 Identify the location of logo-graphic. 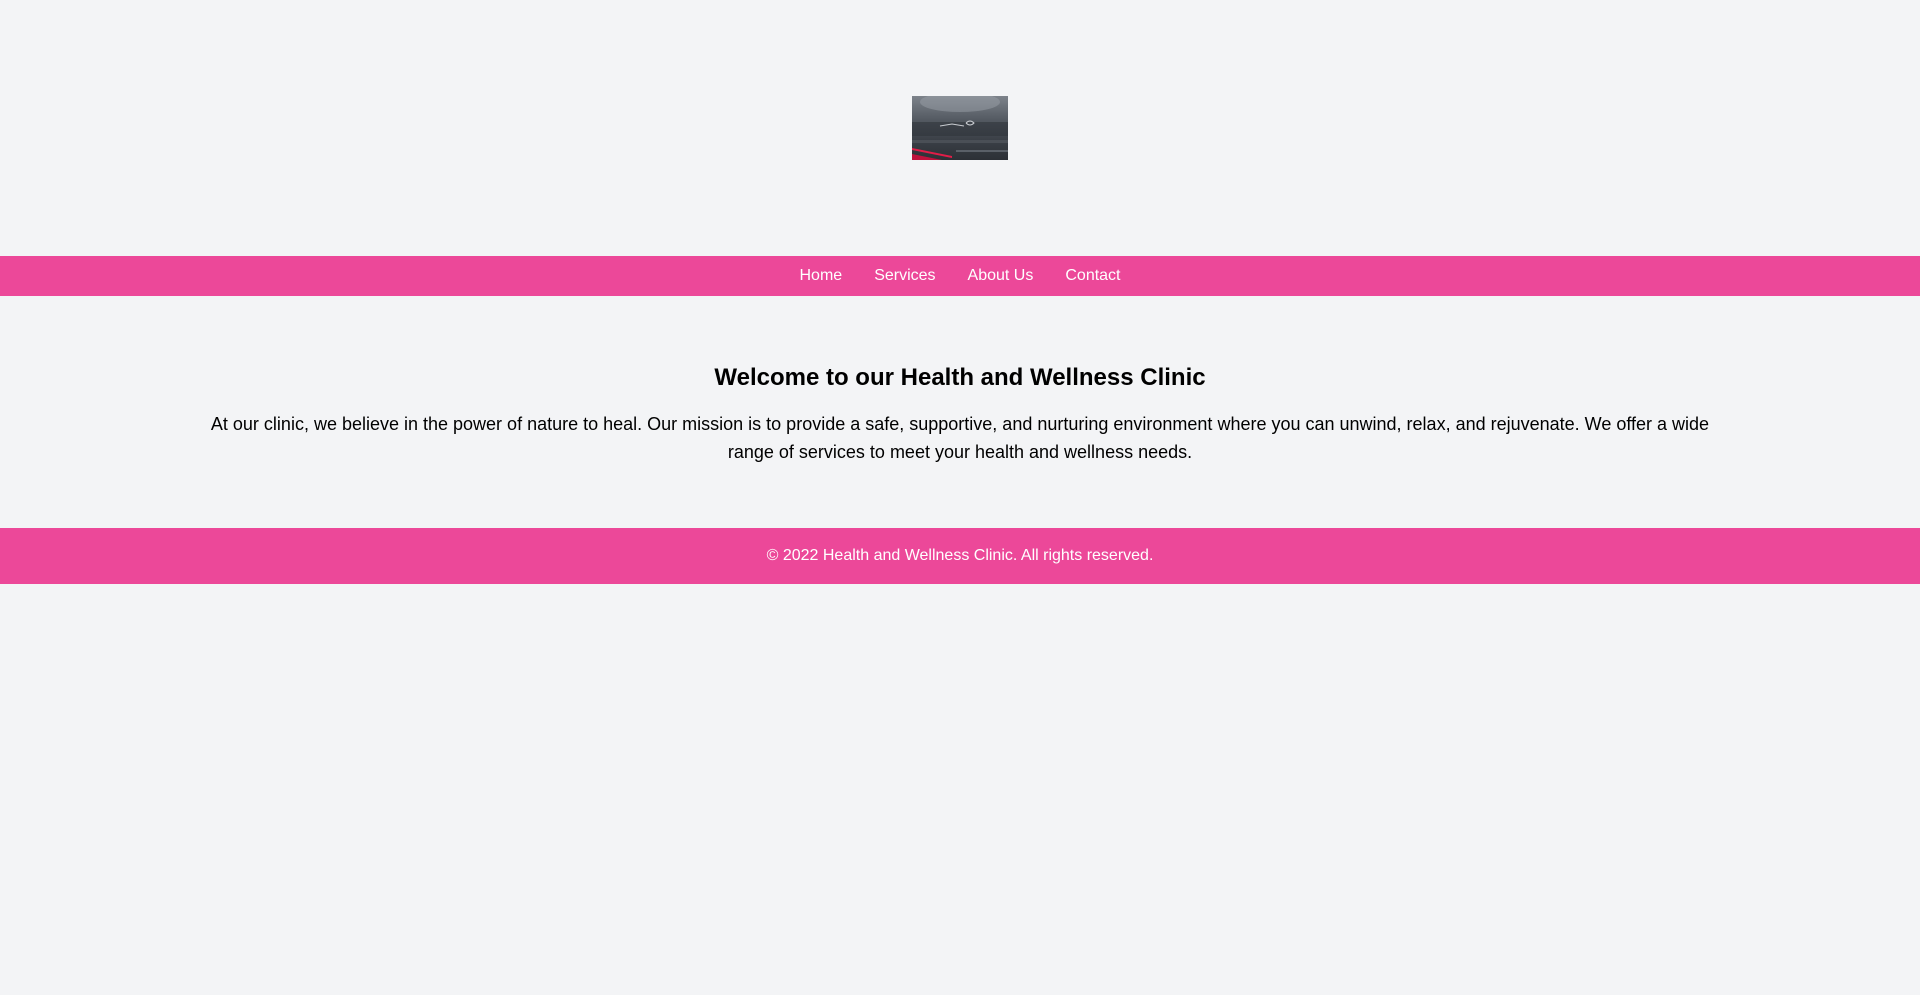
(960, 128).